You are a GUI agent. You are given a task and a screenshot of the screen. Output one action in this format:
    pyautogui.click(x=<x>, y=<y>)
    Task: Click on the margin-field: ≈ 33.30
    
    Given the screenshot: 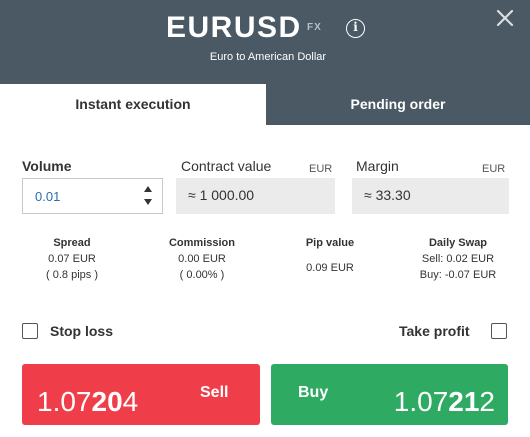 What is the action you would take?
    pyautogui.click(x=430, y=196)
    